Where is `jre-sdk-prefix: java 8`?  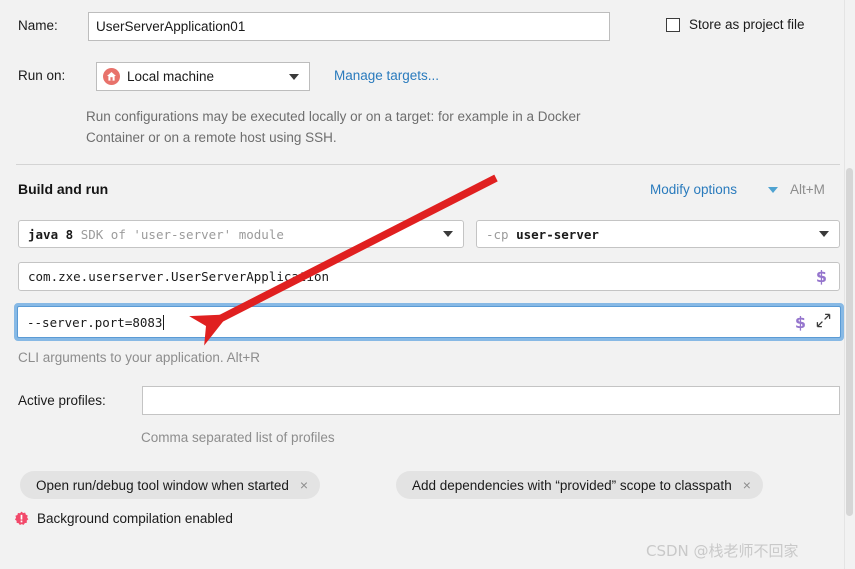
jre-sdk-prefix: java 8 is located at coordinates (51, 234).